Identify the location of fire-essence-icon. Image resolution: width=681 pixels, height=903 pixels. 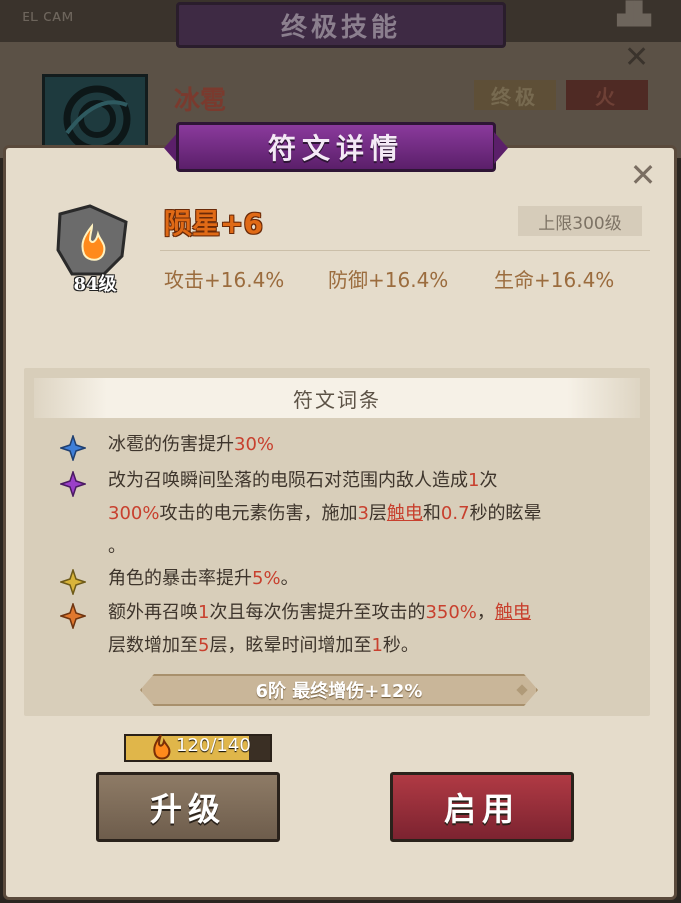
(162, 747).